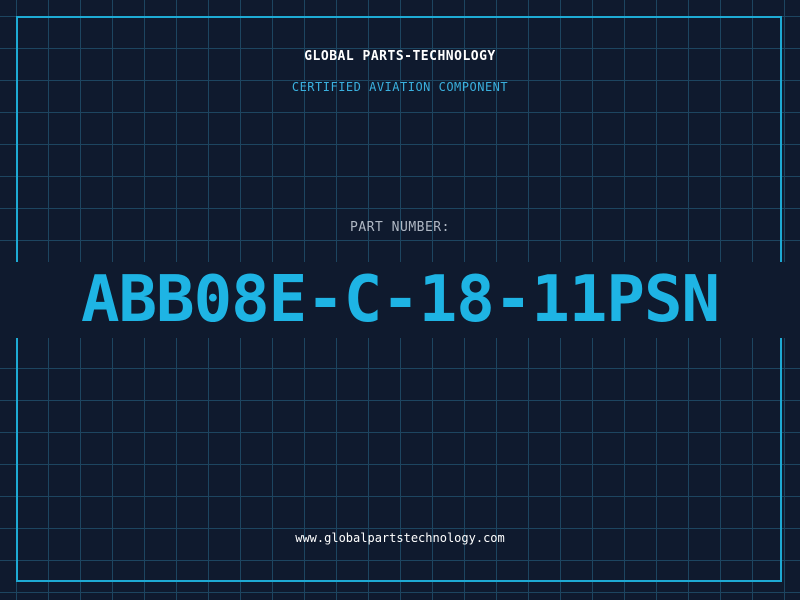  Describe the element at coordinates (400, 538) in the screenshot. I see `website-url: www.globalpartstechnology.com` at that location.